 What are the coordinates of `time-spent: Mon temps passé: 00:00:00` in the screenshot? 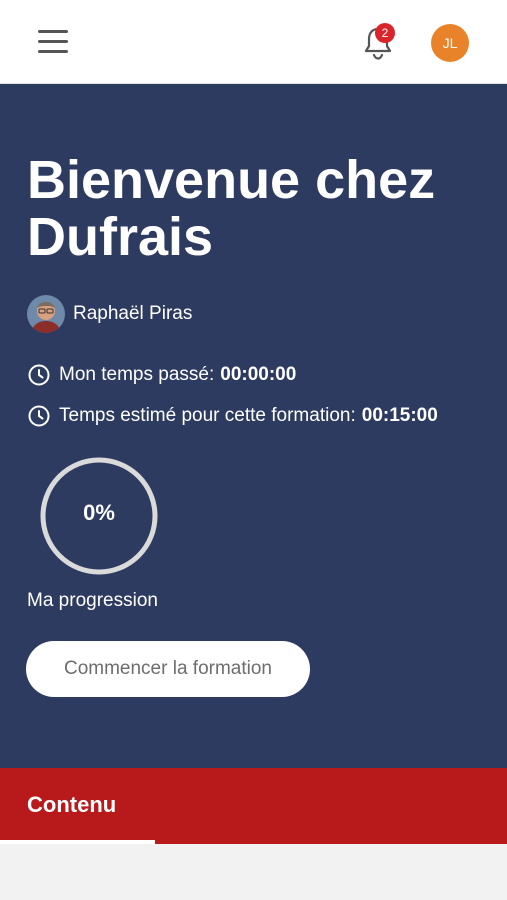 It's located at (161, 375).